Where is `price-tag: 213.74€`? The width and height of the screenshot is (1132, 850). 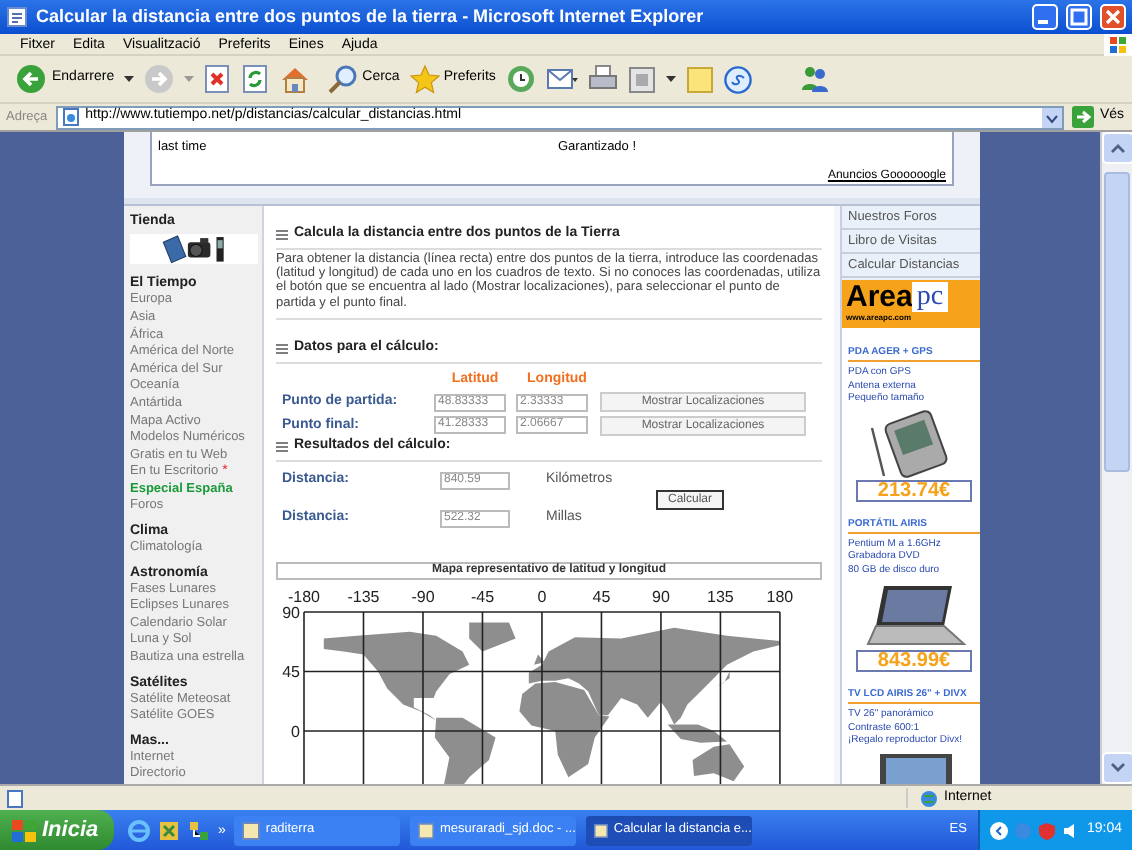
price-tag: 213.74€ is located at coordinates (914, 490).